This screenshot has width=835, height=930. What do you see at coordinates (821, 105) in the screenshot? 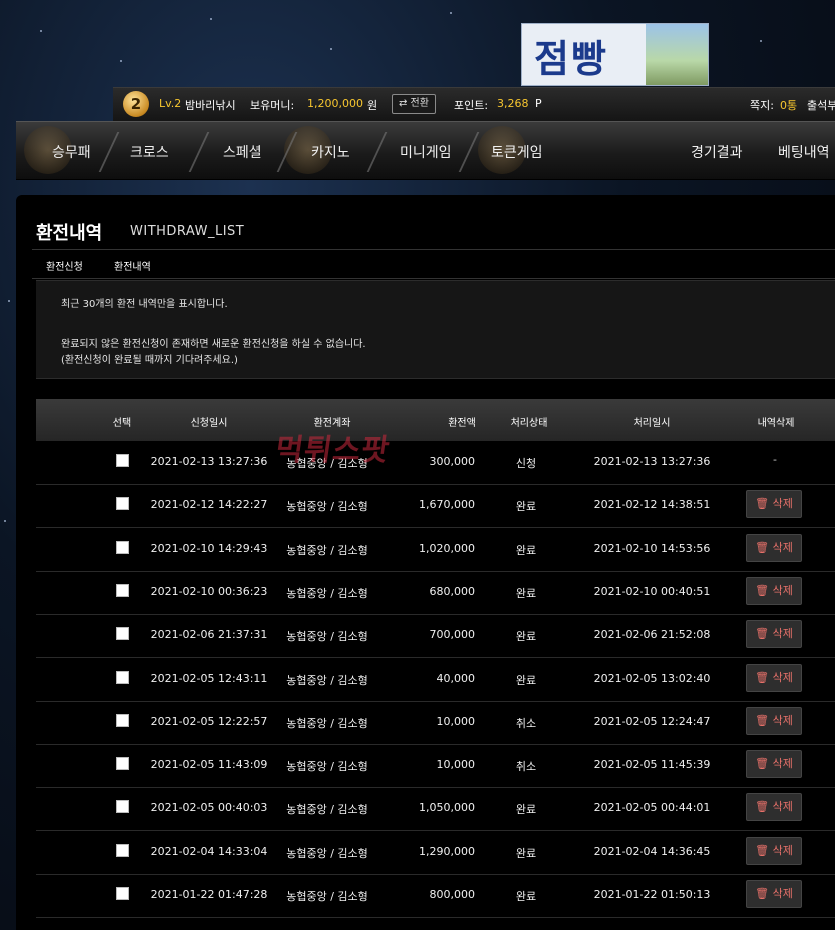
I see `attendance-link: 출석부` at bounding box center [821, 105].